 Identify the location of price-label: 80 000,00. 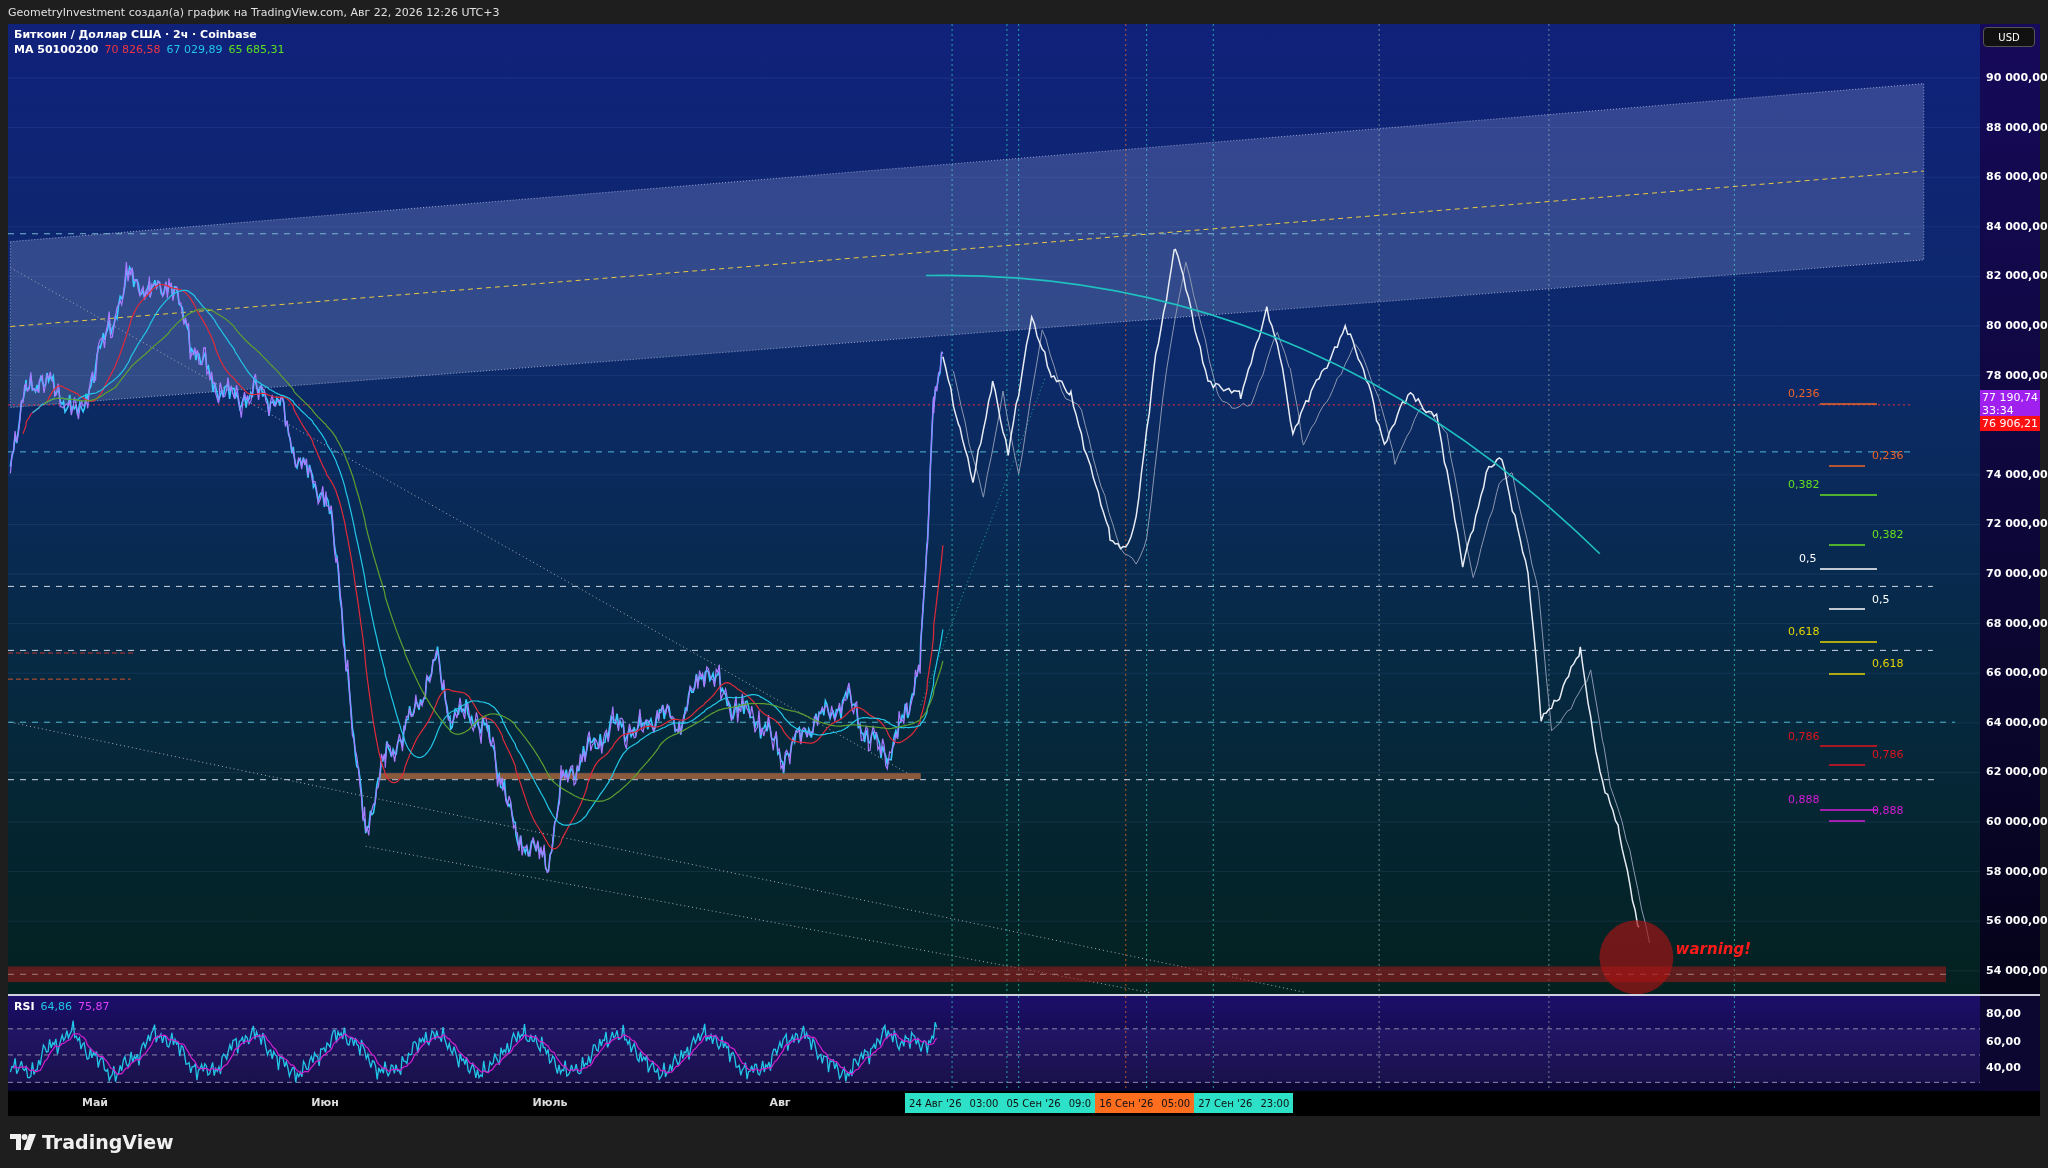
(2017, 325).